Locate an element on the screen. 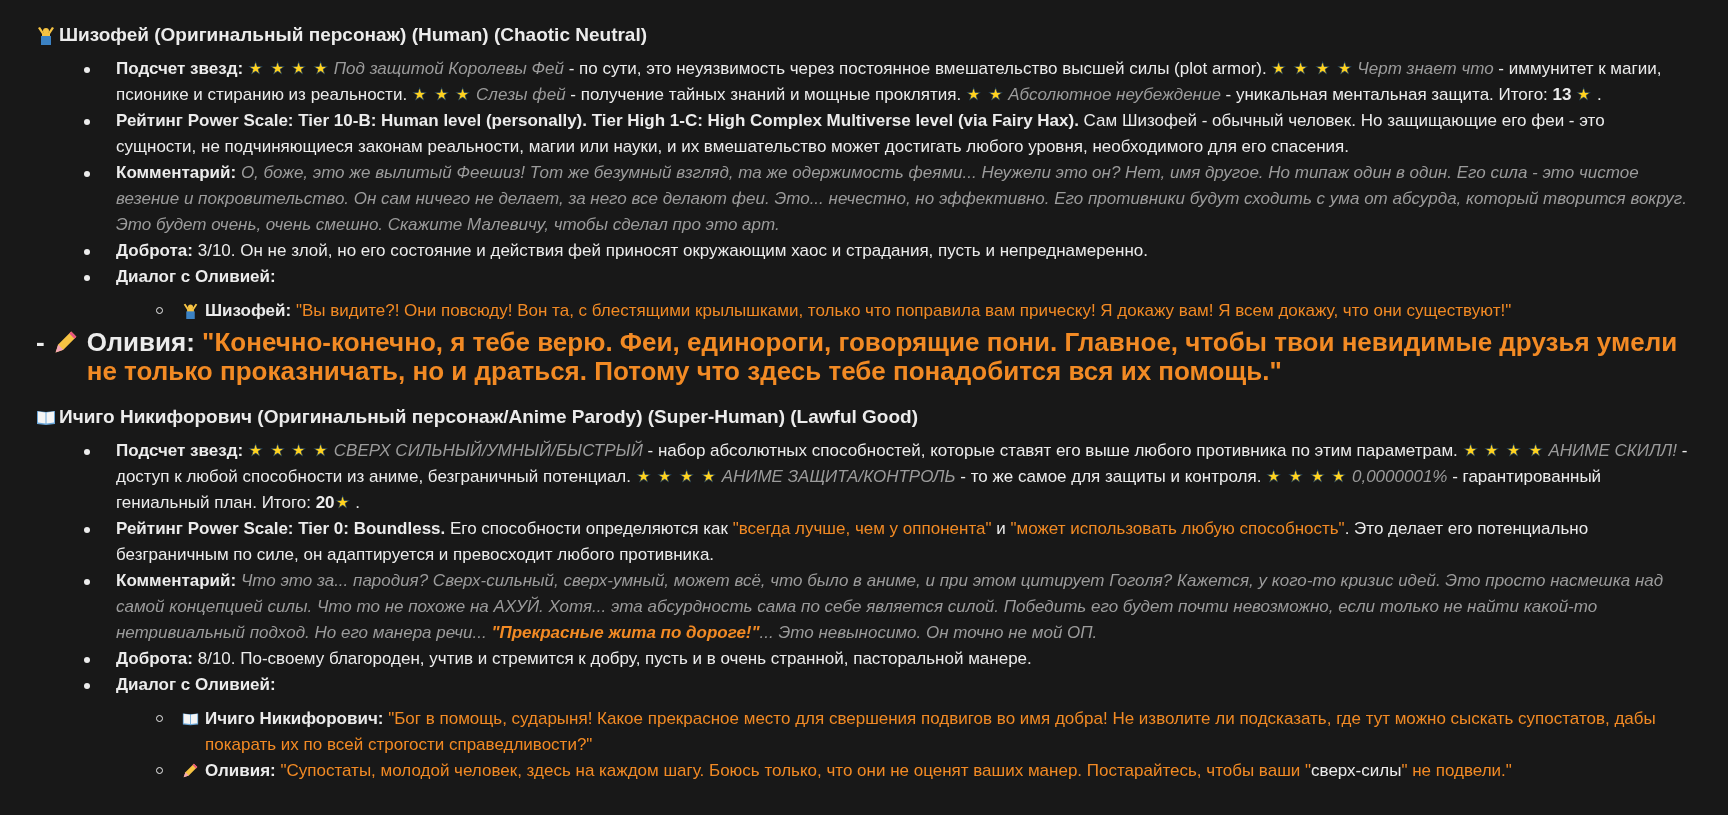 The width and height of the screenshot is (1728, 815). dialog-line: Ичиго Никифорович: "Бог в помощь, сударыня! Какое прекрасное место для свершения подвигов во имя добра! Не изволите ли подсказать, где тут можно сыскать супостатов, дабы покарать их по всей строгости справедливости?" is located at coordinates (931, 732).